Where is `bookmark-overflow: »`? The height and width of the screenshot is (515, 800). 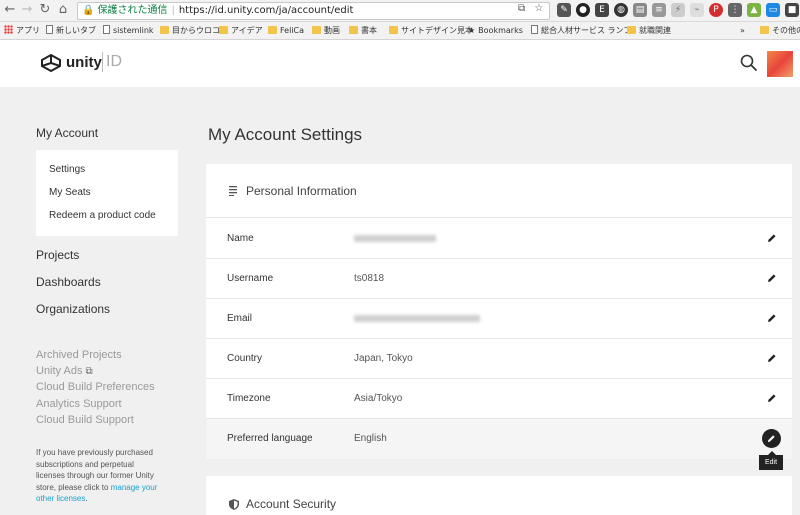
bookmark-overflow: » is located at coordinates (742, 30).